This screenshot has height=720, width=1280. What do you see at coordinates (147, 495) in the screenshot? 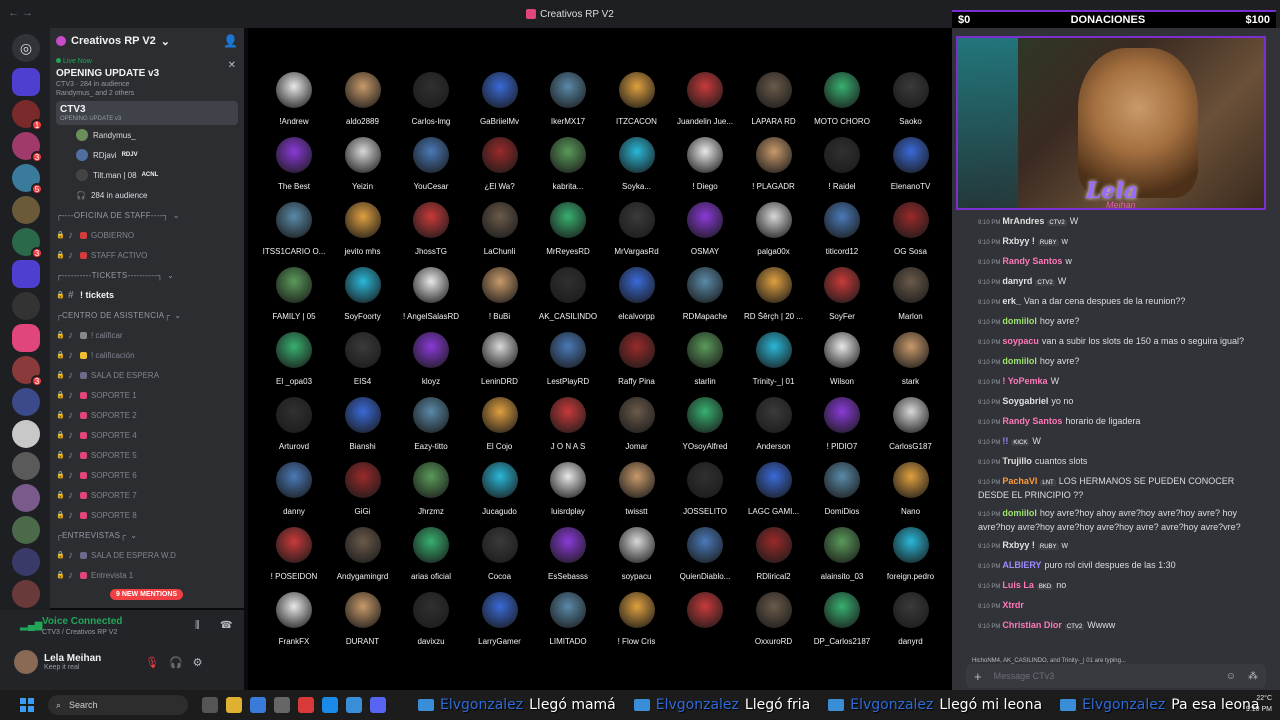
I see `channel-item: 🔒 ♪ SOPORTE 7` at bounding box center [147, 495].